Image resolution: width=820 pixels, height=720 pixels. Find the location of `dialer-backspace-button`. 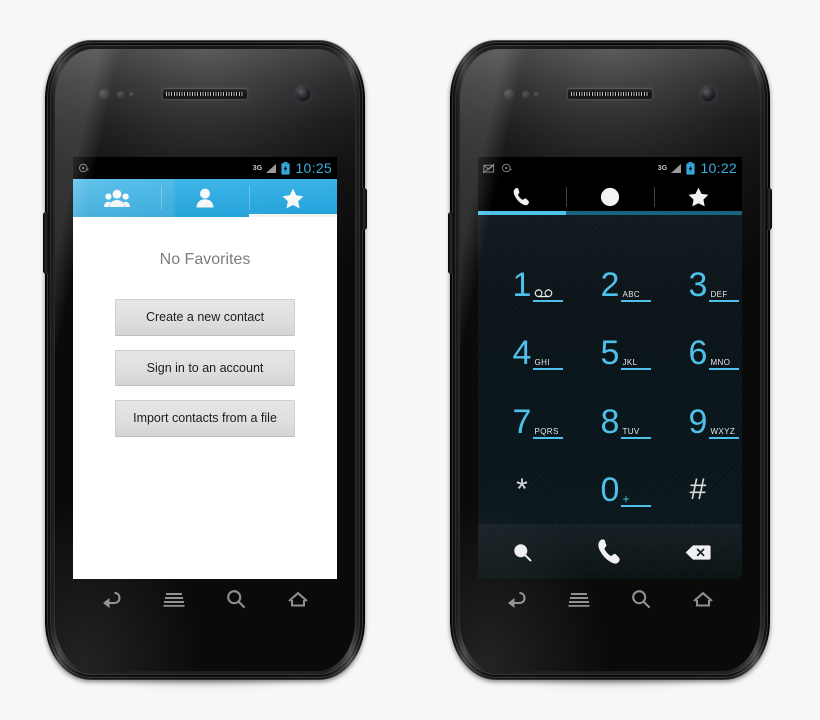

dialer-backspace-button is located at coordinates (698, 552).